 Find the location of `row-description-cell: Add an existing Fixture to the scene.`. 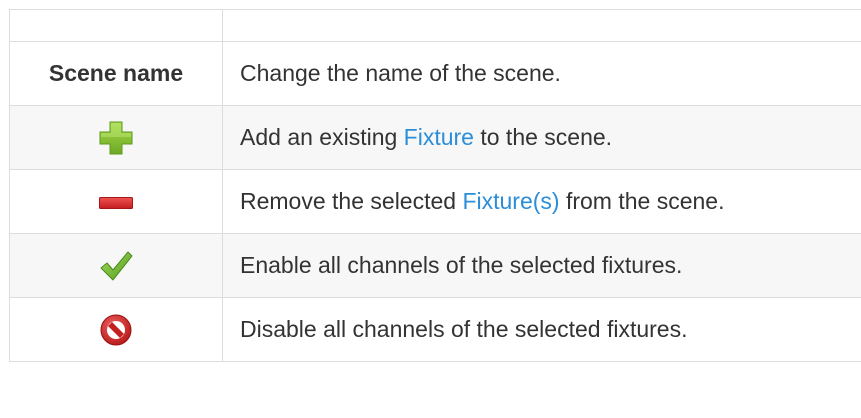

row-description-cell: Add an existing Fixture to the scene. is located at coordinates (541, 137).